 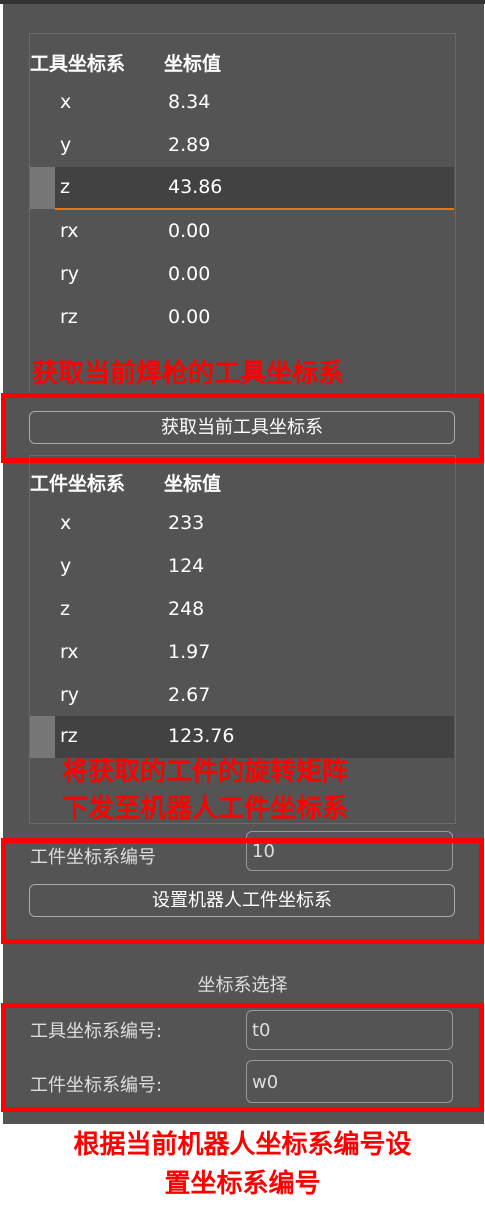 I want to click on tool-frame-no-label: 工具坐标系编号:, so click(x=96, y=1031).